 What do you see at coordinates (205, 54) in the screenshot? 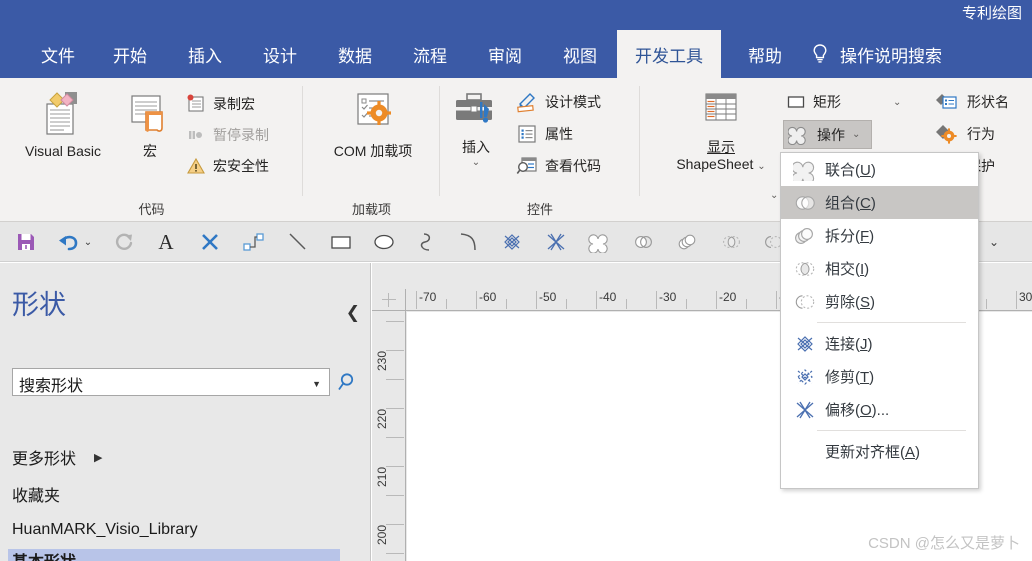
I see `tab-insert: 插入` at bounding box center [205, 54].